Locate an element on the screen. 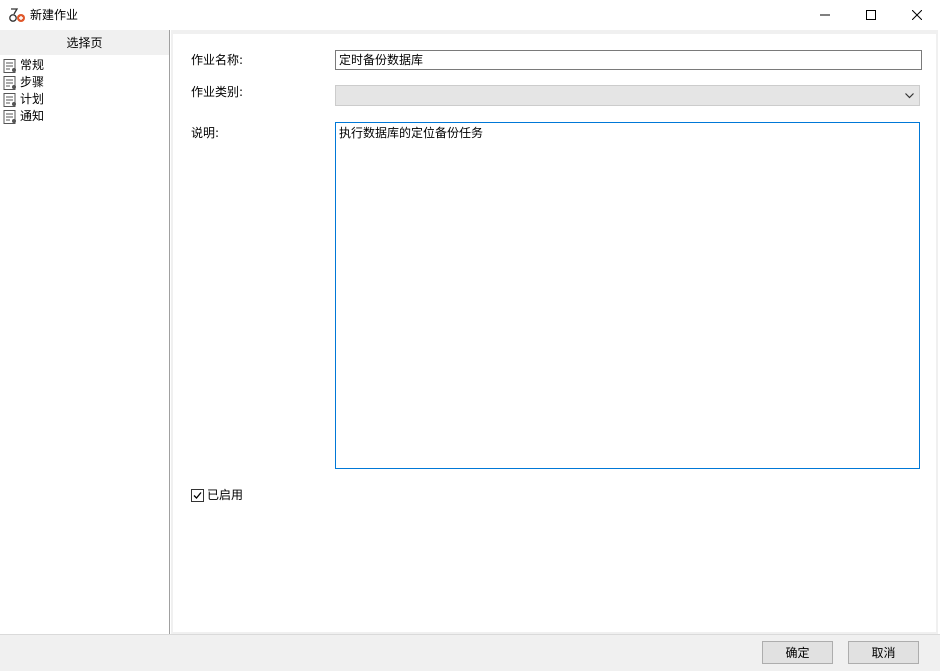 The image size is (940, 671). checkmark-icon is located at coordinates (197, 495).